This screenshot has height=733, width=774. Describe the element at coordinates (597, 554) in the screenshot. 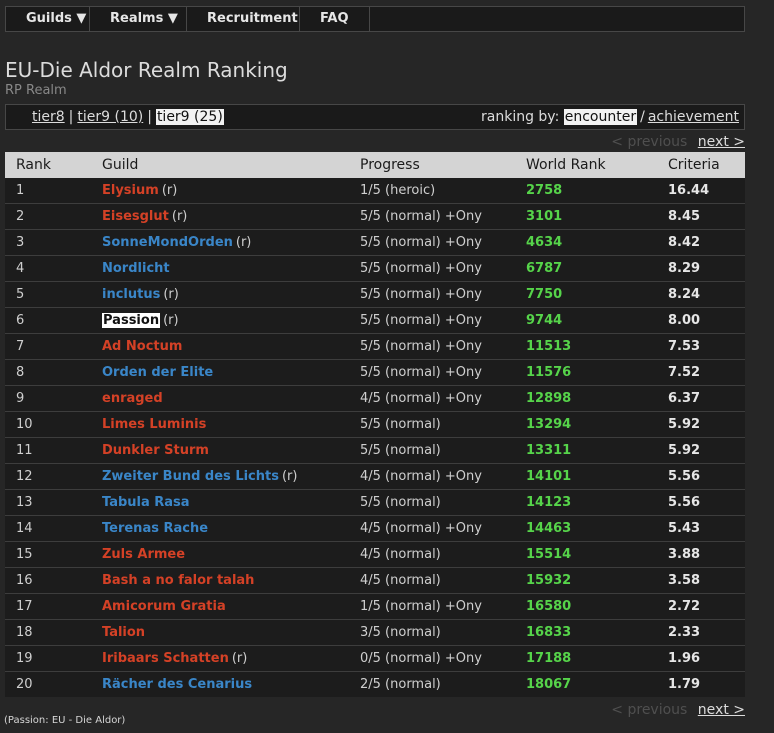

I see `world-rank-cell: 15514` at that location.